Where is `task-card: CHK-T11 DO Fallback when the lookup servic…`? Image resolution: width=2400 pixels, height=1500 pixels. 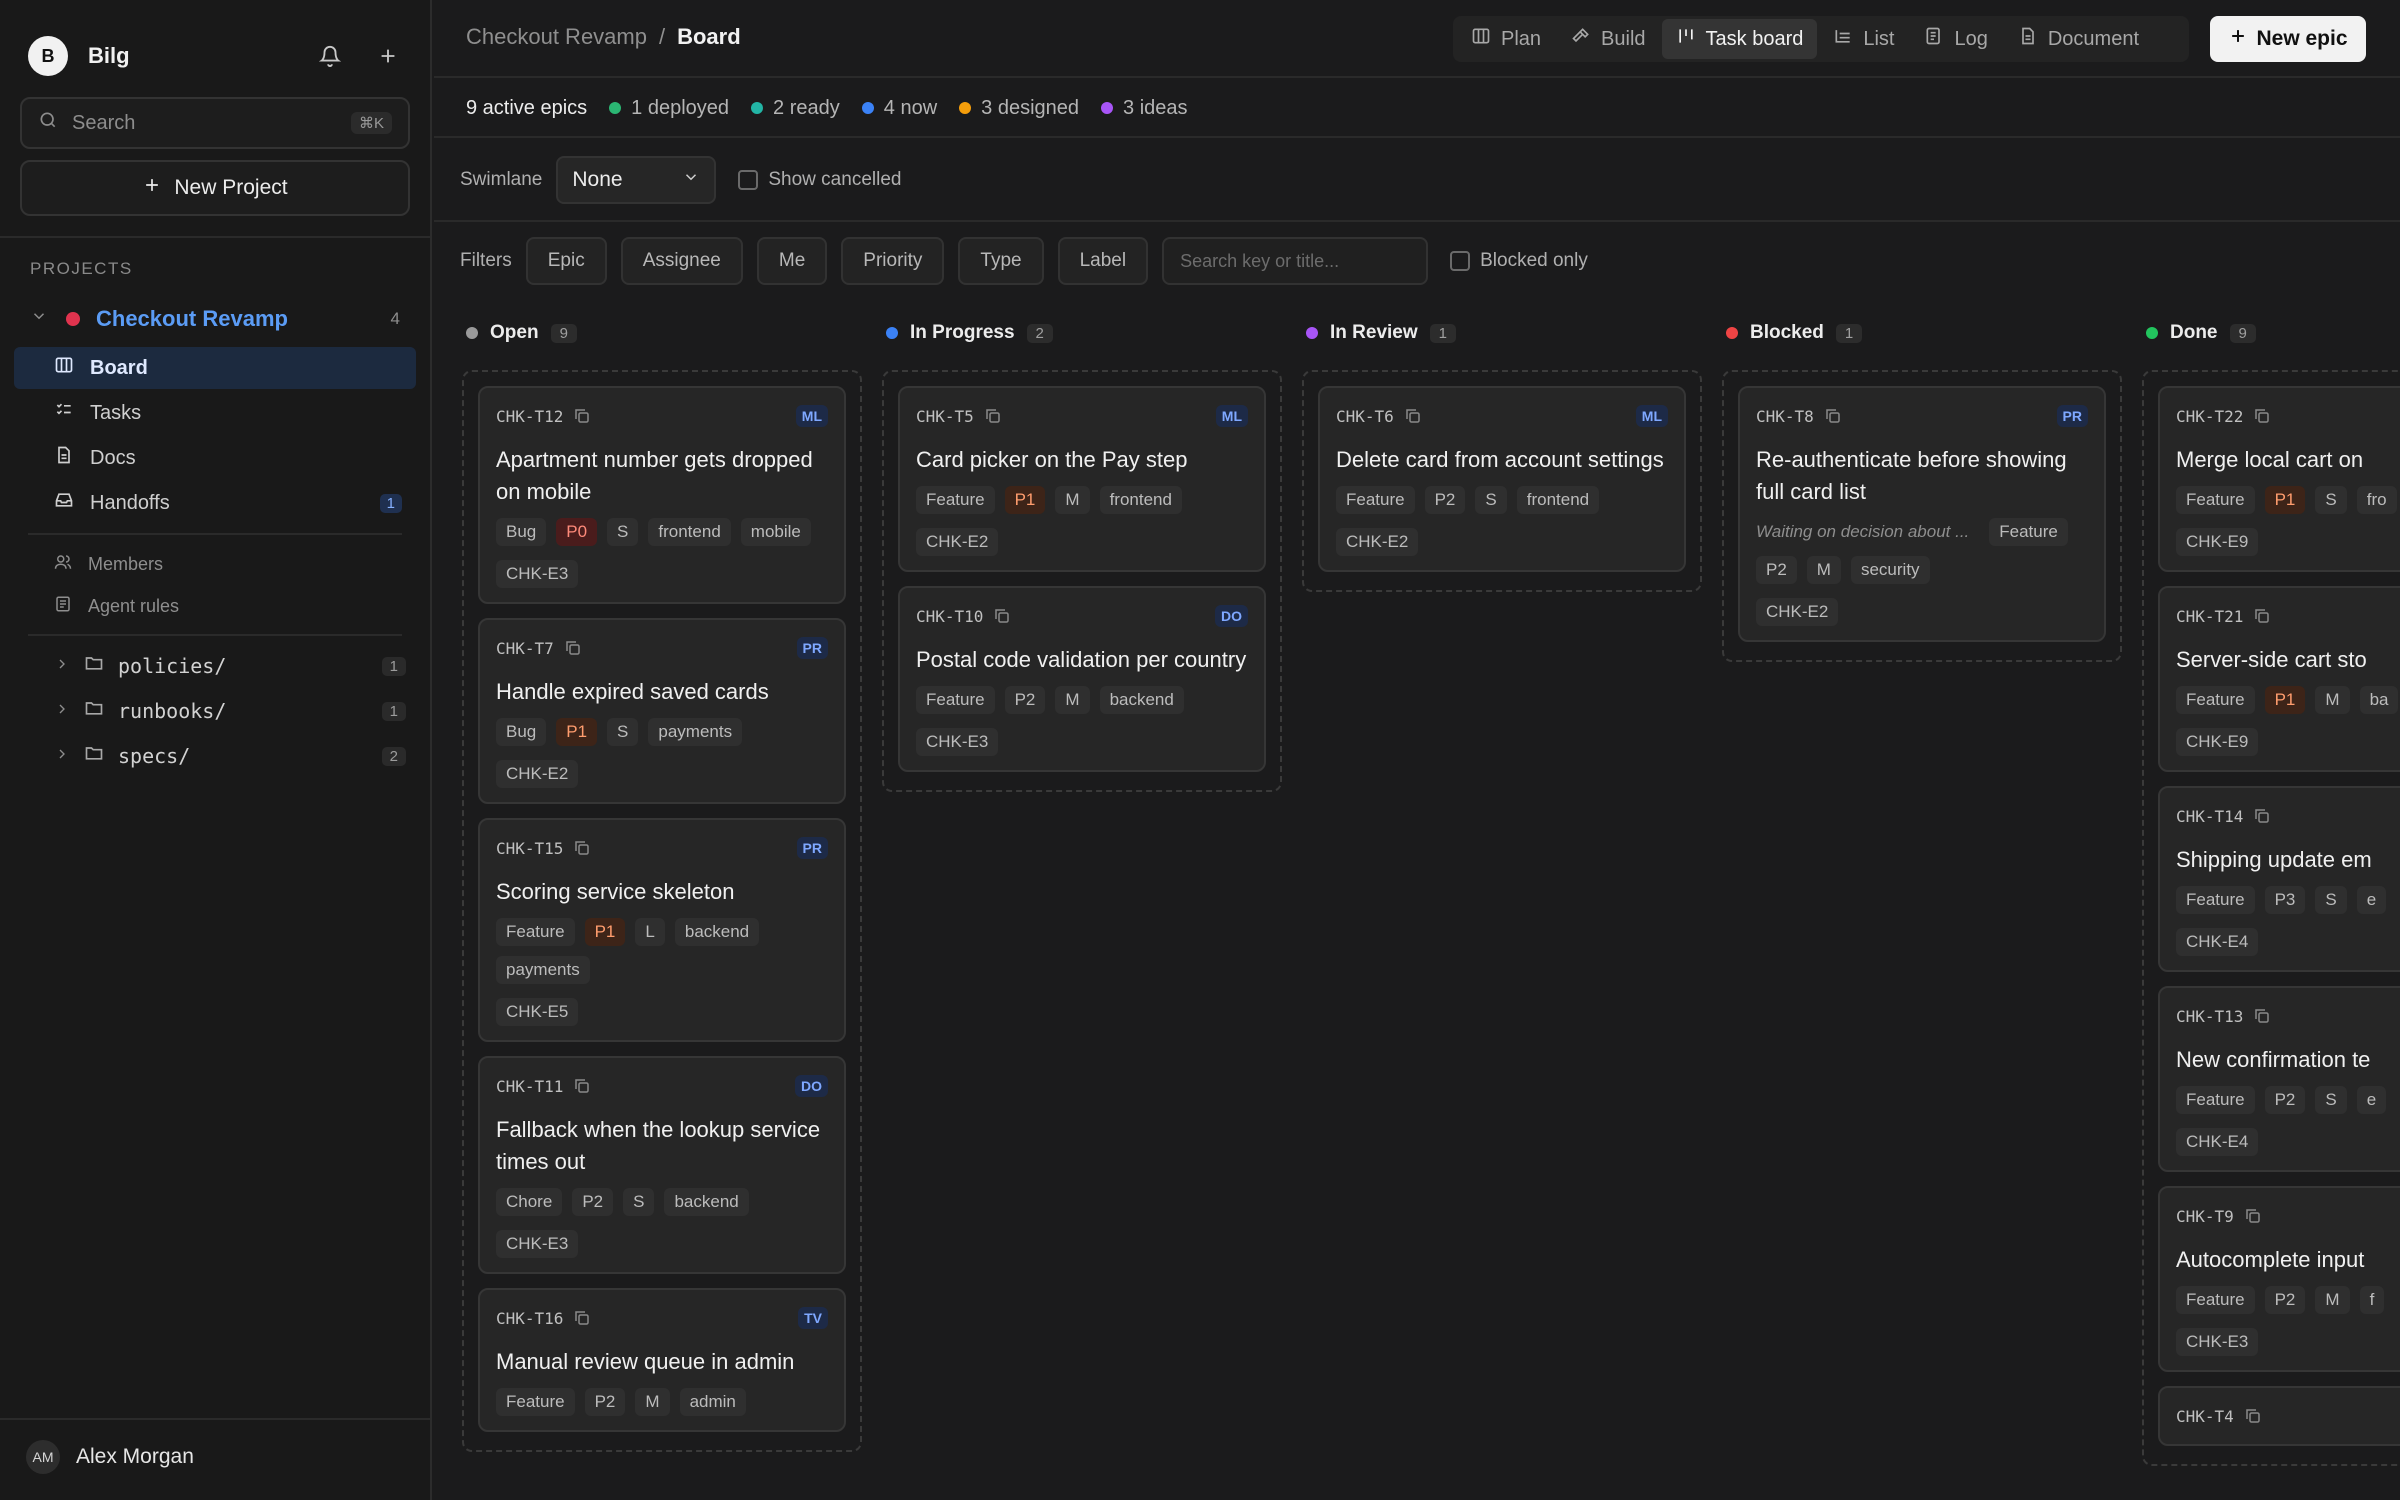 task-card: CHK-T11 DO Fallback when the lookup servic… is located at coordinates (662, 1165).